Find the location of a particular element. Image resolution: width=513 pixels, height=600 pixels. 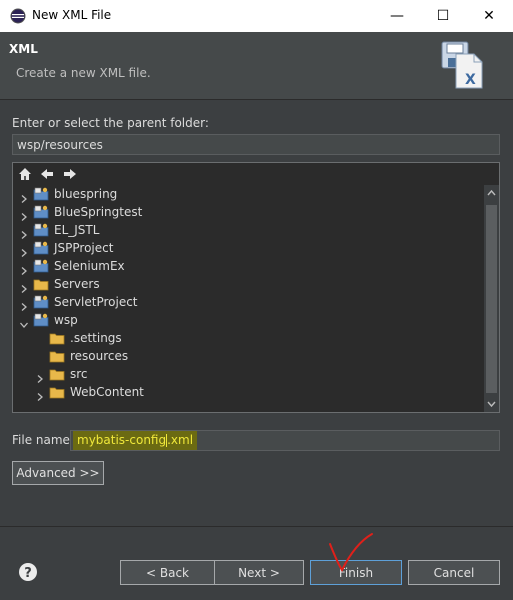

parent-folder-label: Enter or select the parent folder: is located at coordinates (110, 123).